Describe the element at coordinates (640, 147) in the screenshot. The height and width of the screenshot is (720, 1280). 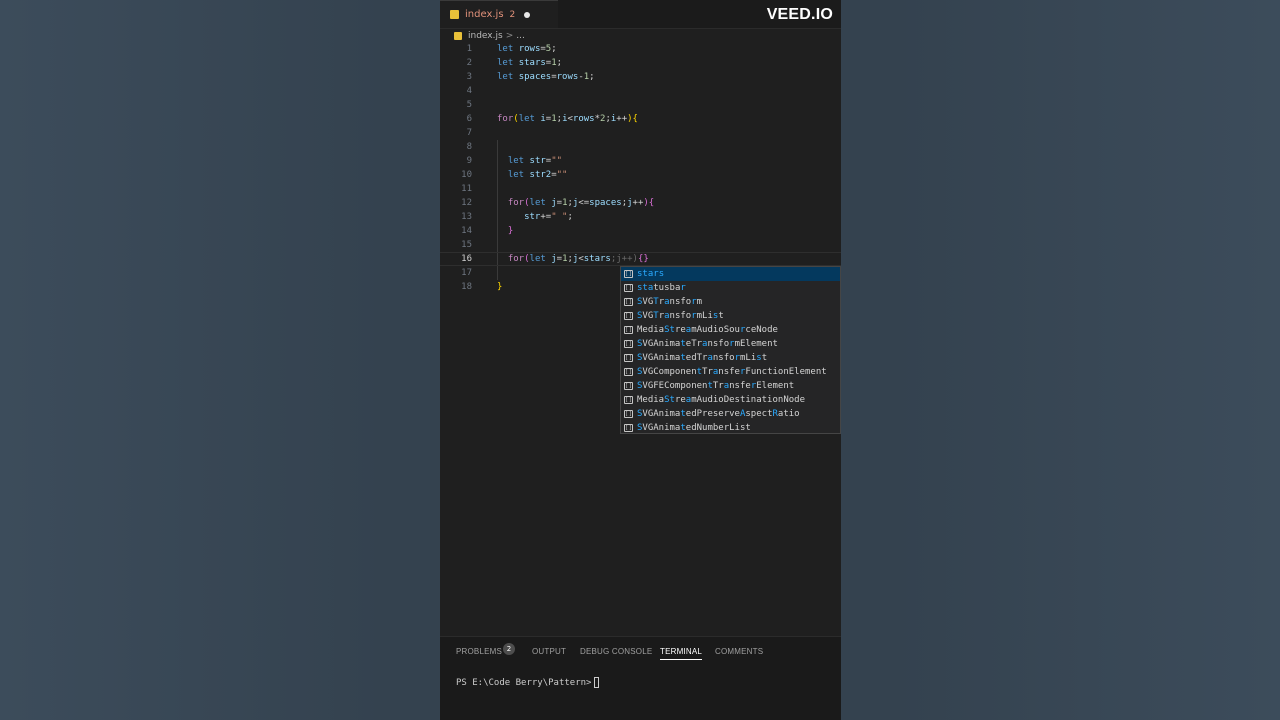
I see `code-line: 8` at that location.